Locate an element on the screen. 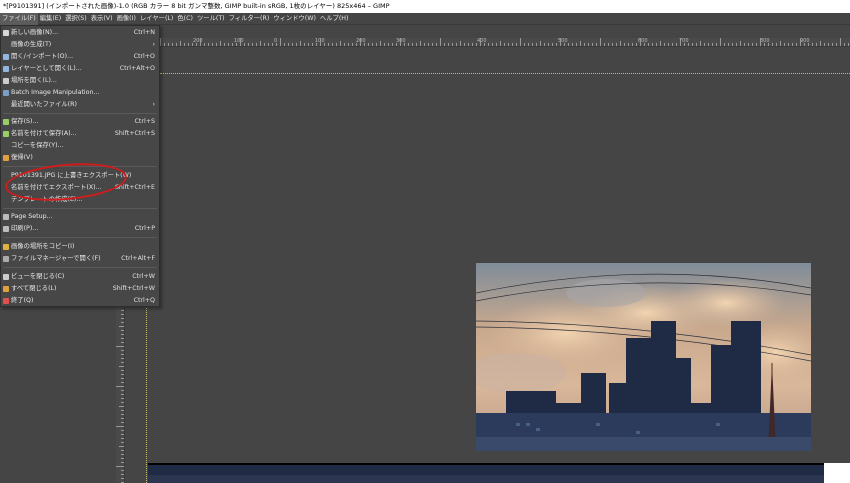  menu-filters: フィルター(R) is located at coordinates (249, 19).